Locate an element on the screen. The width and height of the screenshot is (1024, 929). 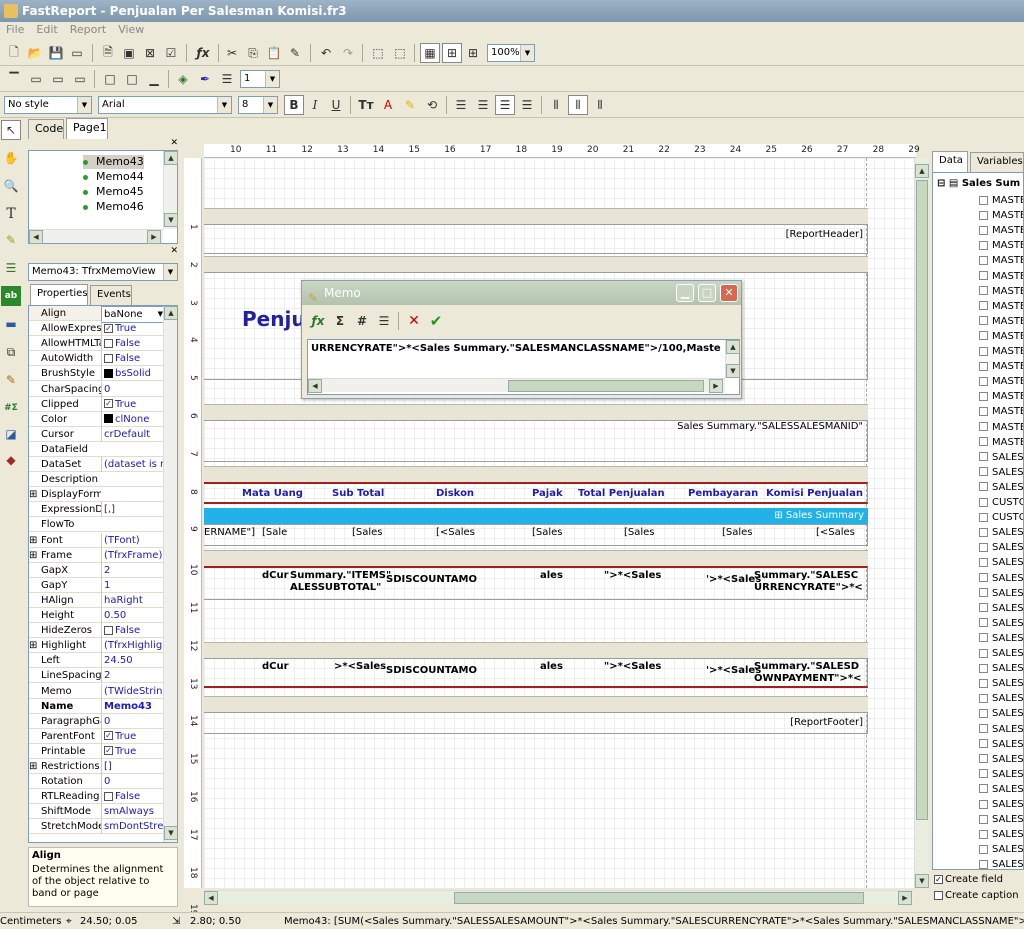
footer-cell: '>*<Sales is located at coordinates (733, 670).